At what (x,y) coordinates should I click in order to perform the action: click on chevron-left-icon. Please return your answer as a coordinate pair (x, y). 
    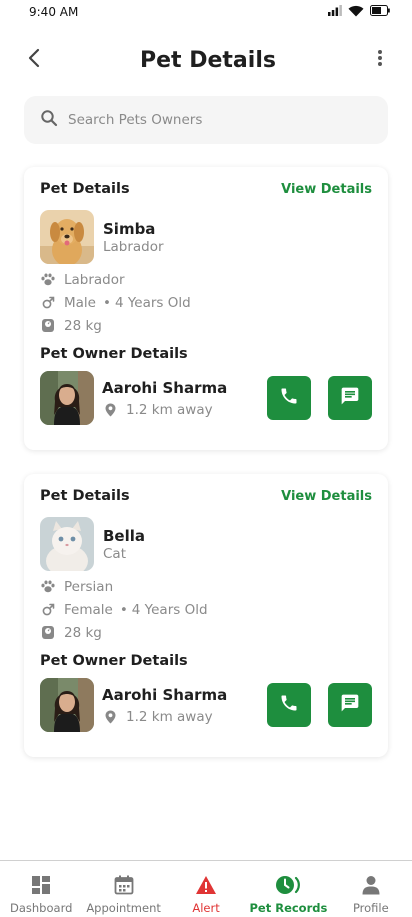
    Looking at the image, I should click on (34, 60).